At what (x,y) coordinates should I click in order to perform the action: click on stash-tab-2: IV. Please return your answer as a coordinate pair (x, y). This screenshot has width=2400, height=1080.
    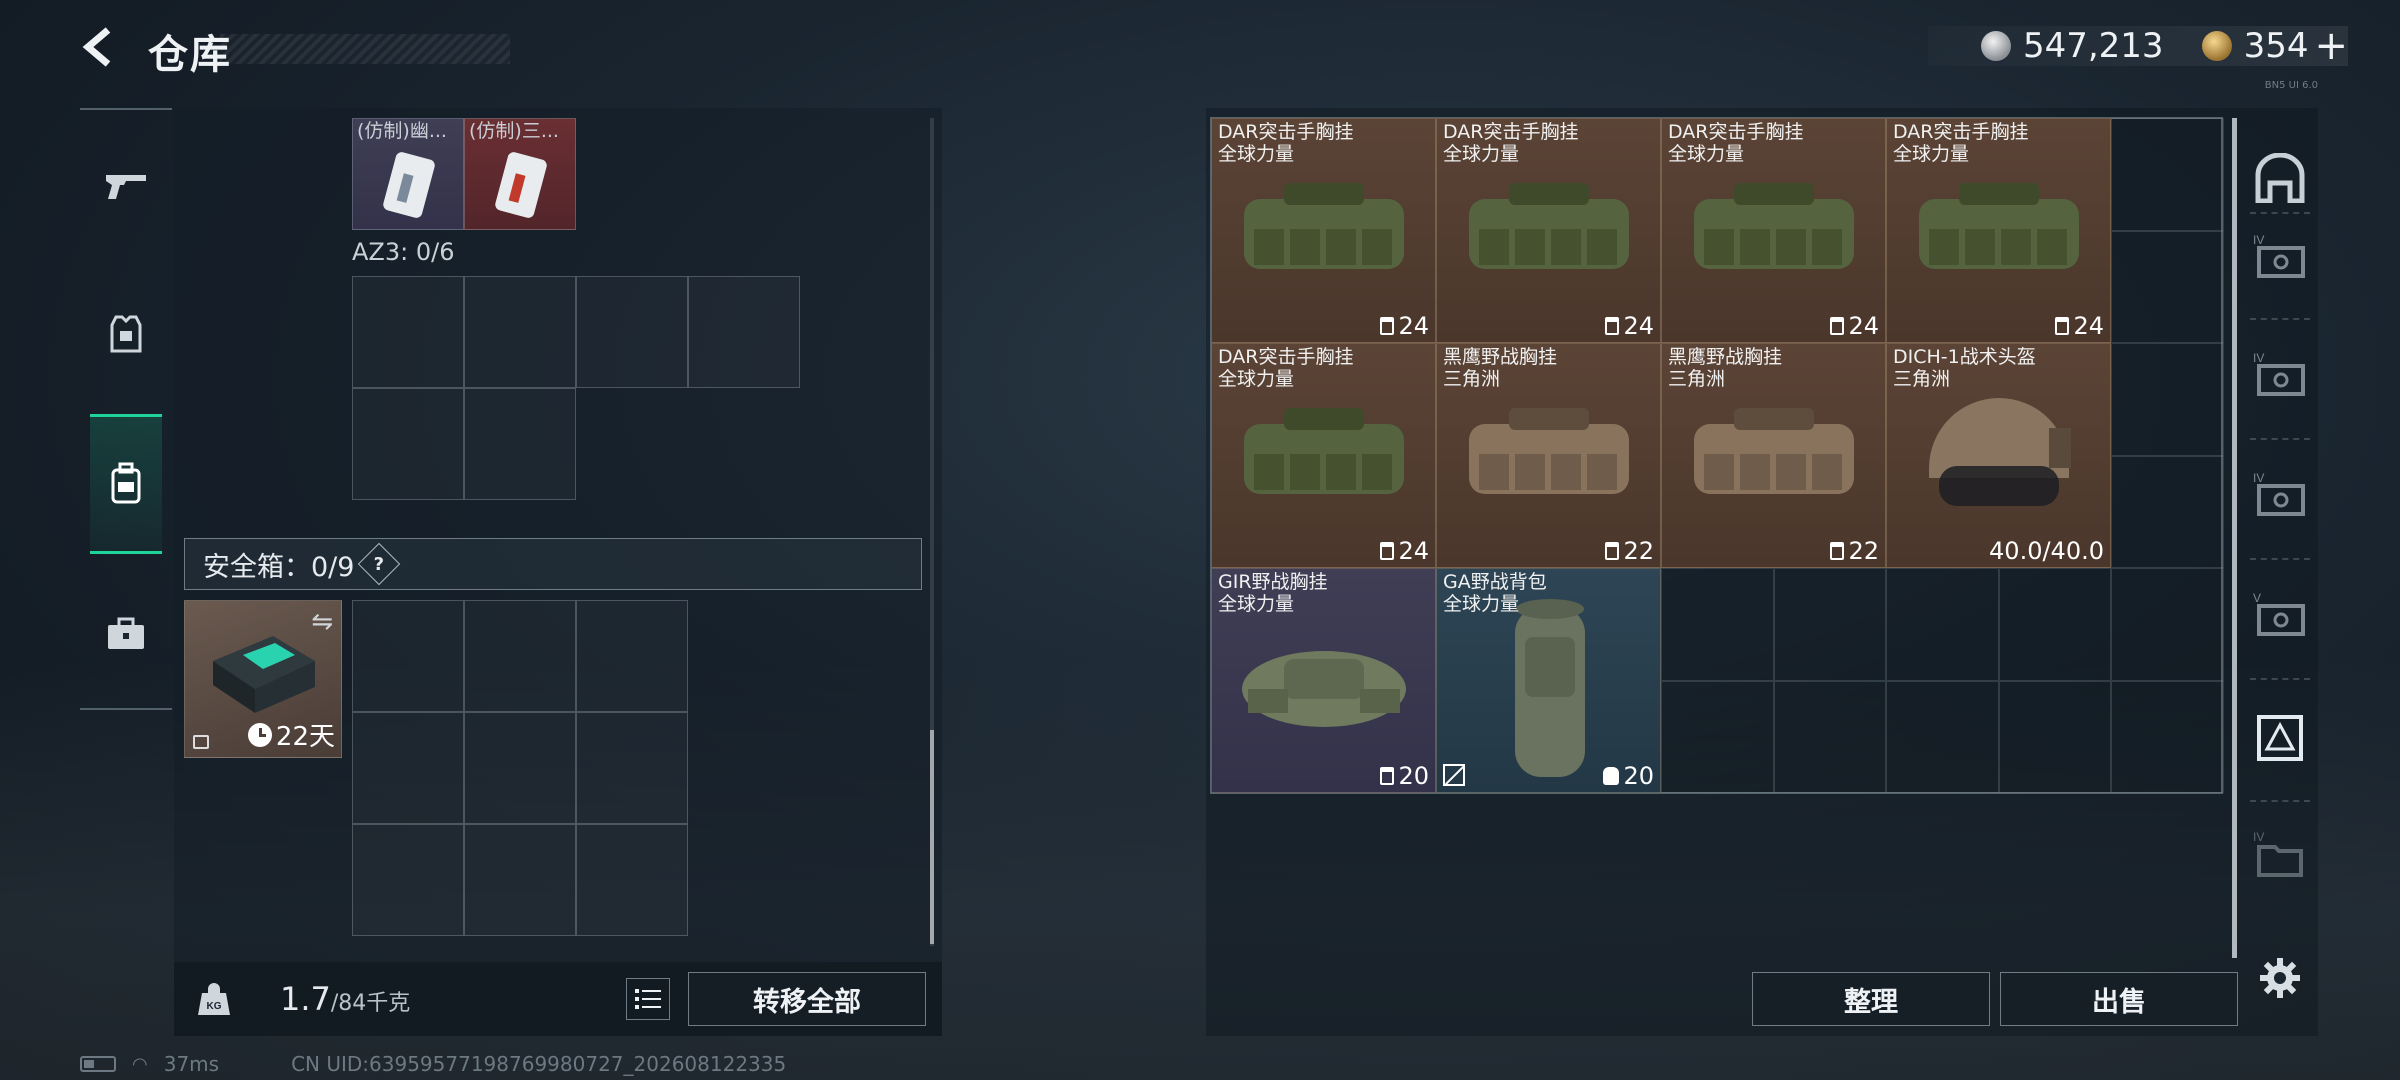
    Looking at the image, I should click on (2280, 374).